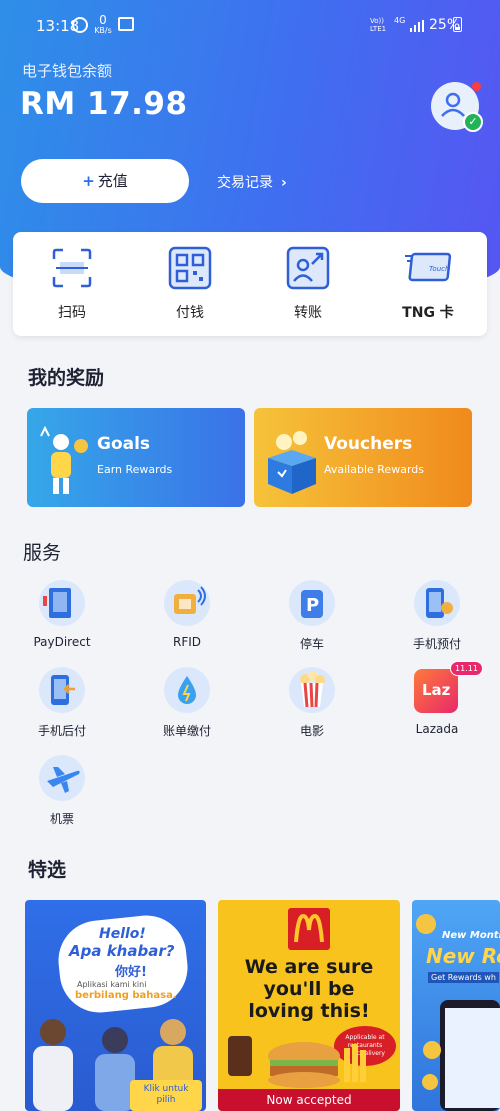 The width and height of the screenshot is (500, 1111). I want to click on action-transfer: 转账, so click(308, 284).